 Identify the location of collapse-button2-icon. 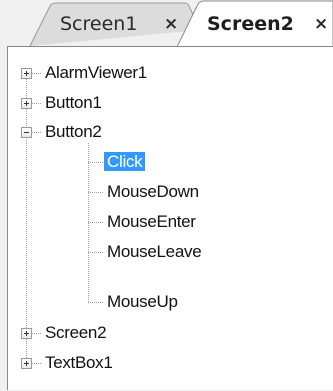
(26, 132).